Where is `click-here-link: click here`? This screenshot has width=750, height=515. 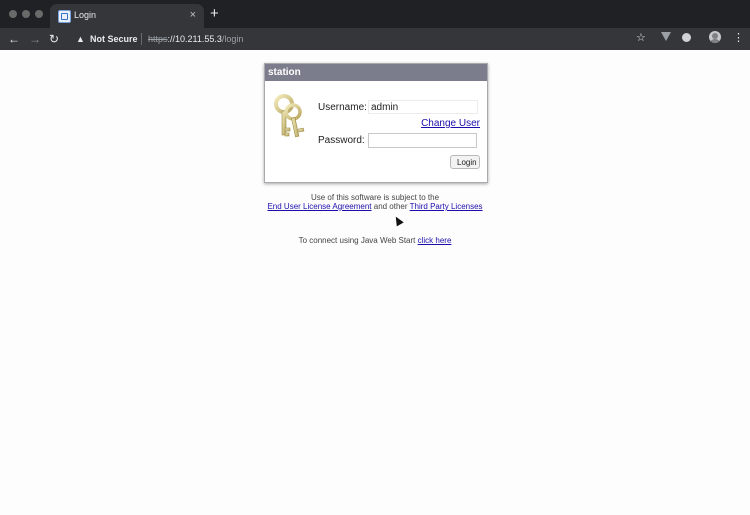 click-here-link: click here is located at coordinates (435, 240).